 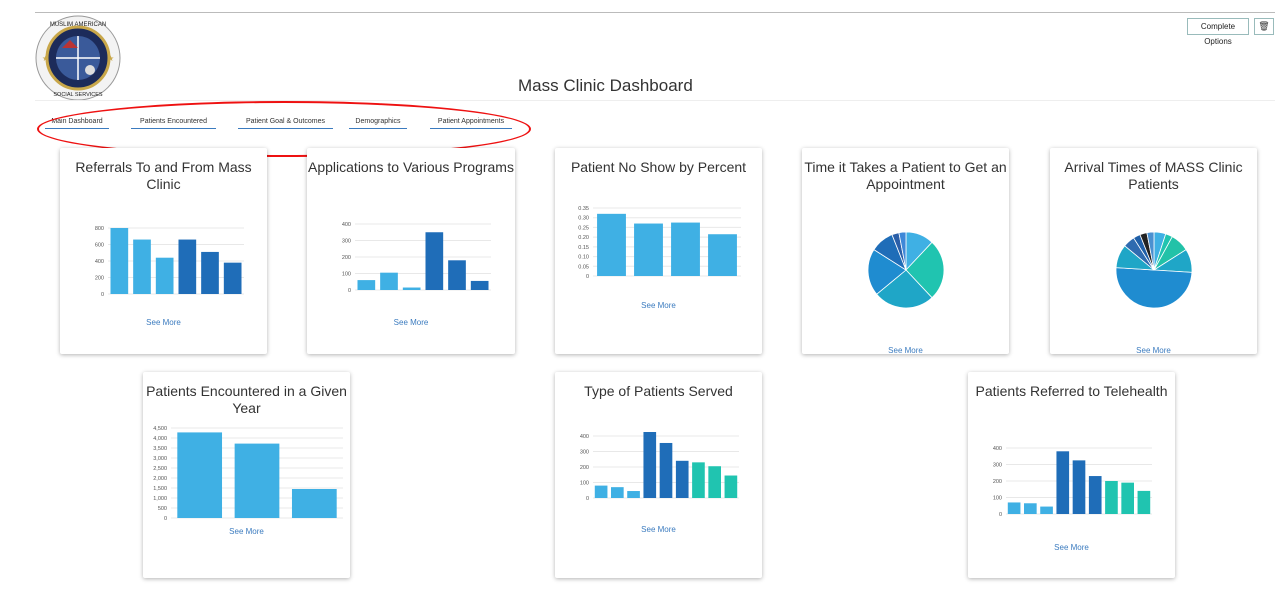 I want to click on chart-title: Applications to Various Programs, so click(x=411, y=167).